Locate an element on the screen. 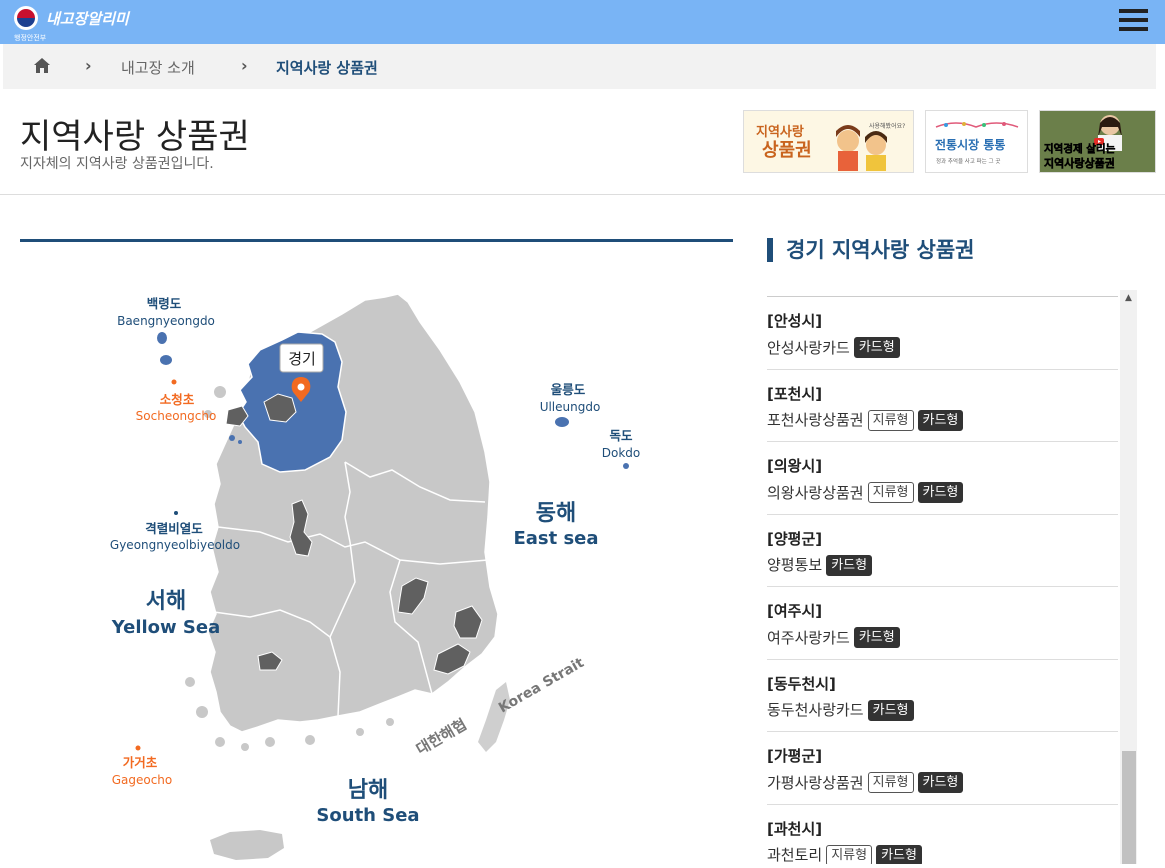 The image size is (1165, 868). banner3-line1: 지역경제 살리는 is located at coordinates (1080, 148).